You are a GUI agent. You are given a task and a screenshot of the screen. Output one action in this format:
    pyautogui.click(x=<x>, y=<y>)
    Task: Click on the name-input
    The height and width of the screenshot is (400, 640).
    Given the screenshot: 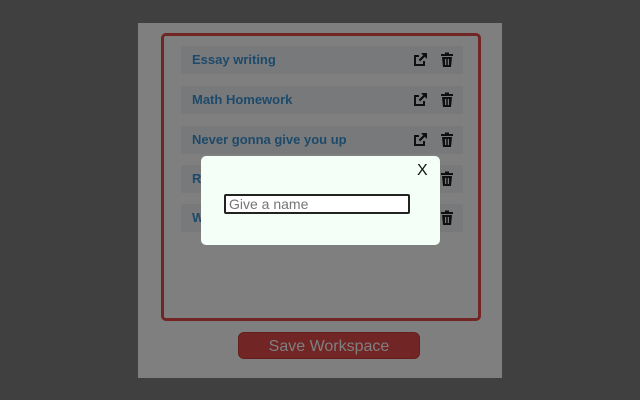 What is the action you would take?
    pyautogui.click(x=317, y=204)
    